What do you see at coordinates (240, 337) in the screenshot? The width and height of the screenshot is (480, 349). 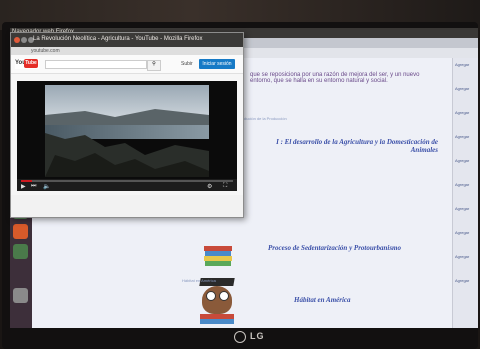 I see `lg-logo-icon` at bounding box center [240, 337].